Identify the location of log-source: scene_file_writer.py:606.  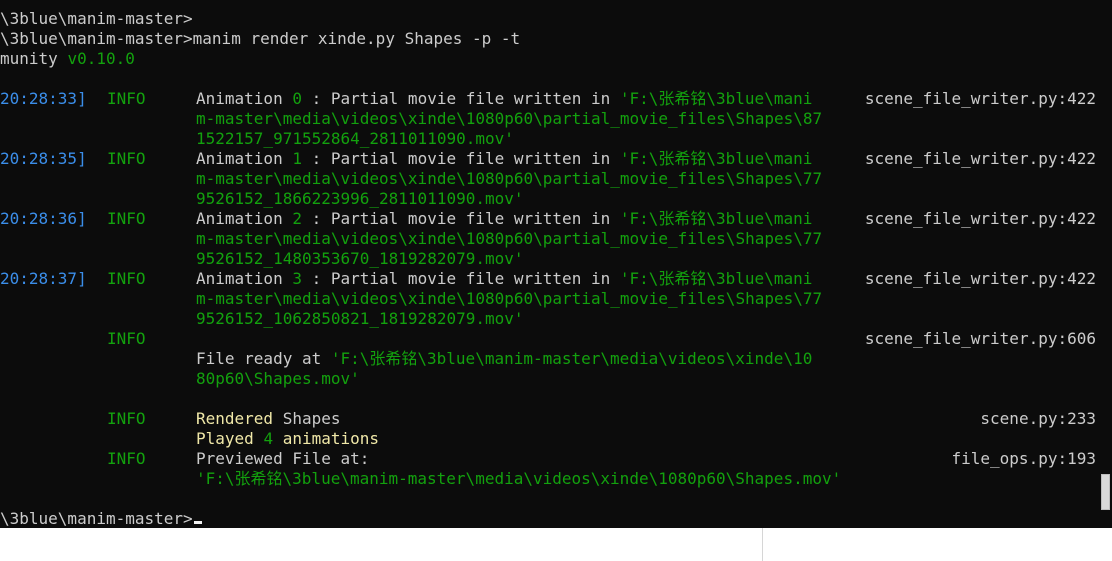
(980, 338).